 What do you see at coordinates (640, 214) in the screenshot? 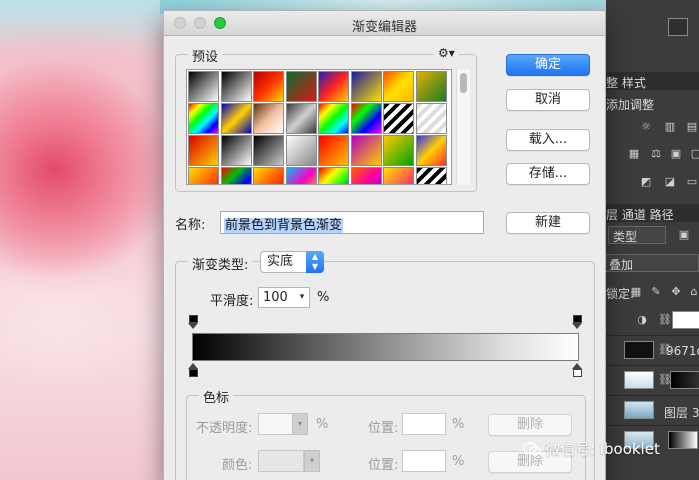
I see `layers-tabs: 层 通道 路径` at bounding box center [640, 214].